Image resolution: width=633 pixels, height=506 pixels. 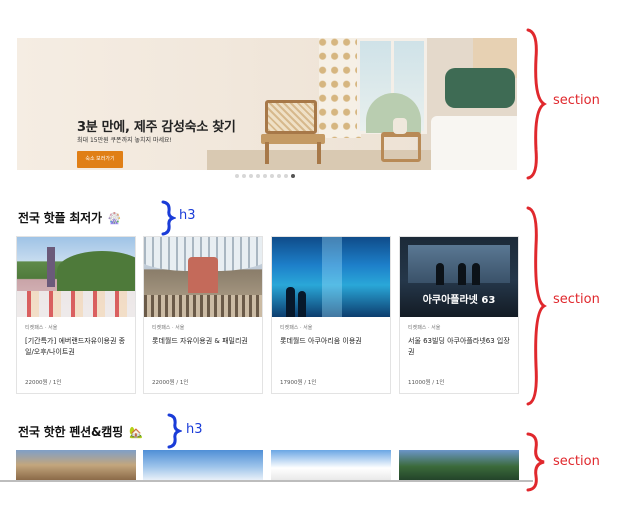 I want to click on section-heading-pension: 전국 핫한 펜션&캠핑 🏡, so click(x=80, y=431).